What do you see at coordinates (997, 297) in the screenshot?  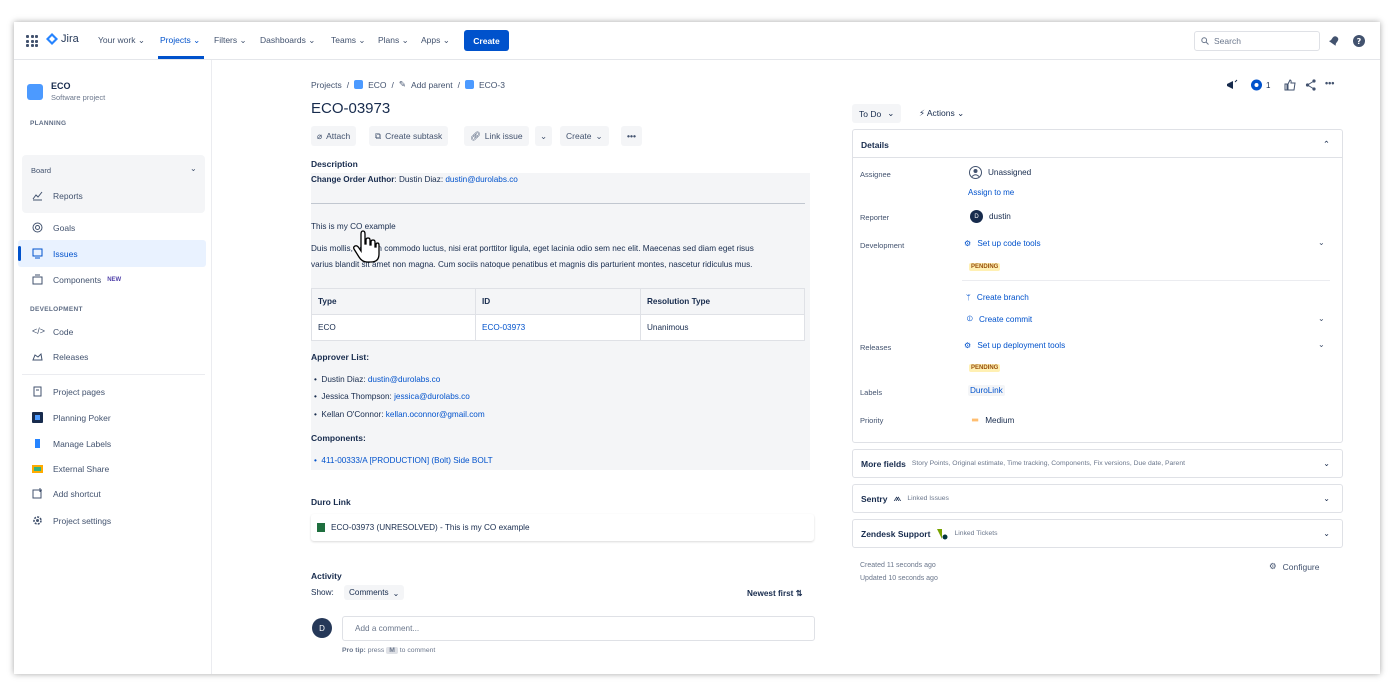 I see `create-branch-link: ᛘ Create branch` at bounding box center [997, 297].